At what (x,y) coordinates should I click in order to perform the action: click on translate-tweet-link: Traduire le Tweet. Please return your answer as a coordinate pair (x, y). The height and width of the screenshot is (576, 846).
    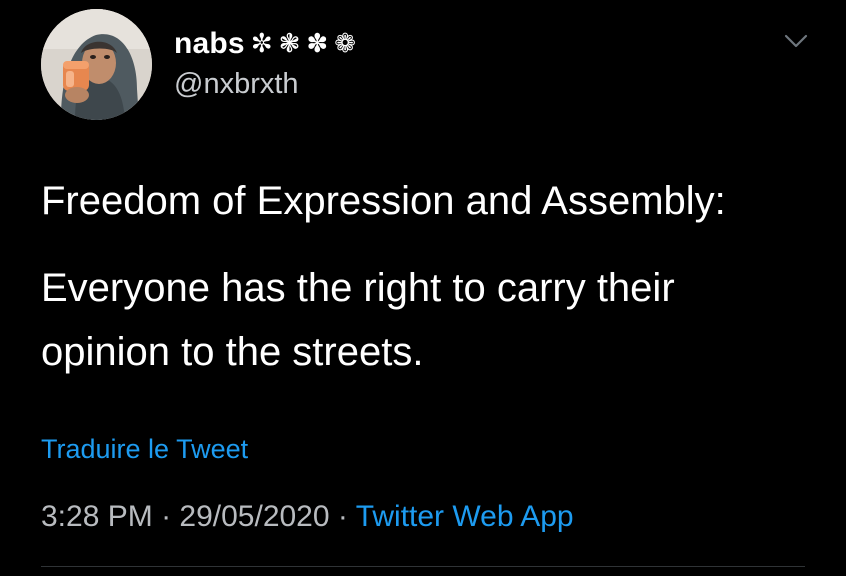
    Looking at the image, I should click on (144, 449).